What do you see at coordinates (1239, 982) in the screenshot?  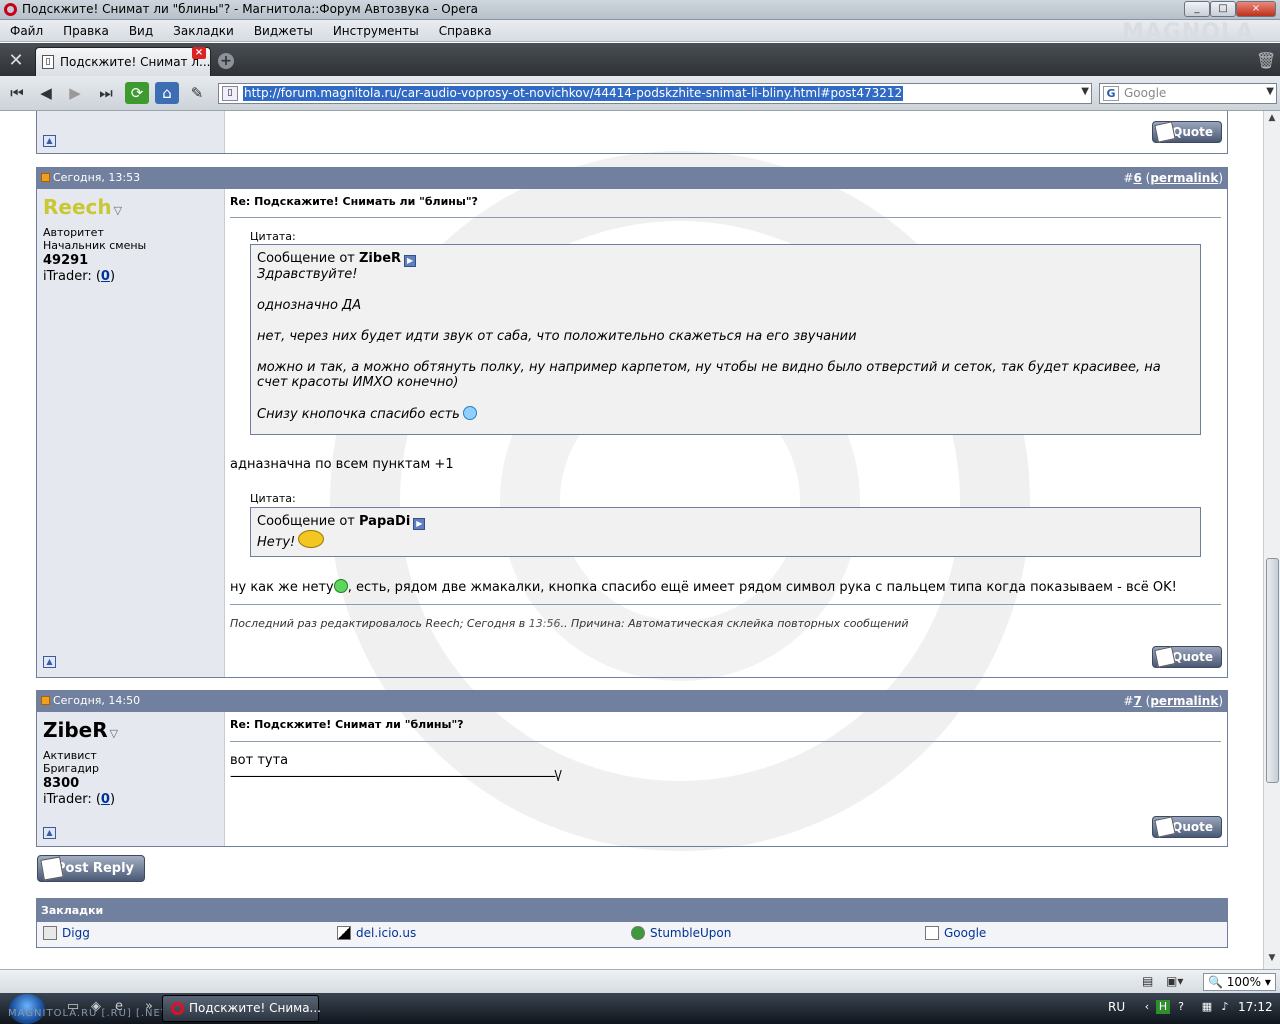 I see `zoom-select: 🔍 100% ▾` at bounding box center [1239, 982].